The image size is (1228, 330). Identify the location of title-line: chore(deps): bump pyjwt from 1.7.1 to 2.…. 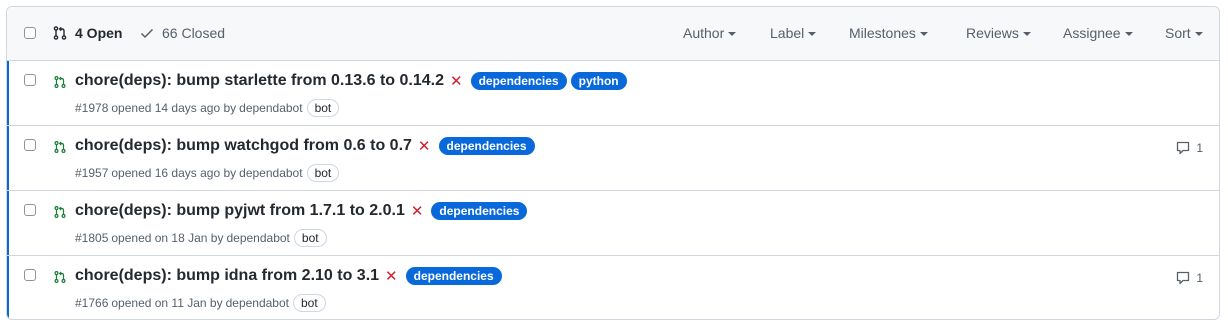
(303, 211).